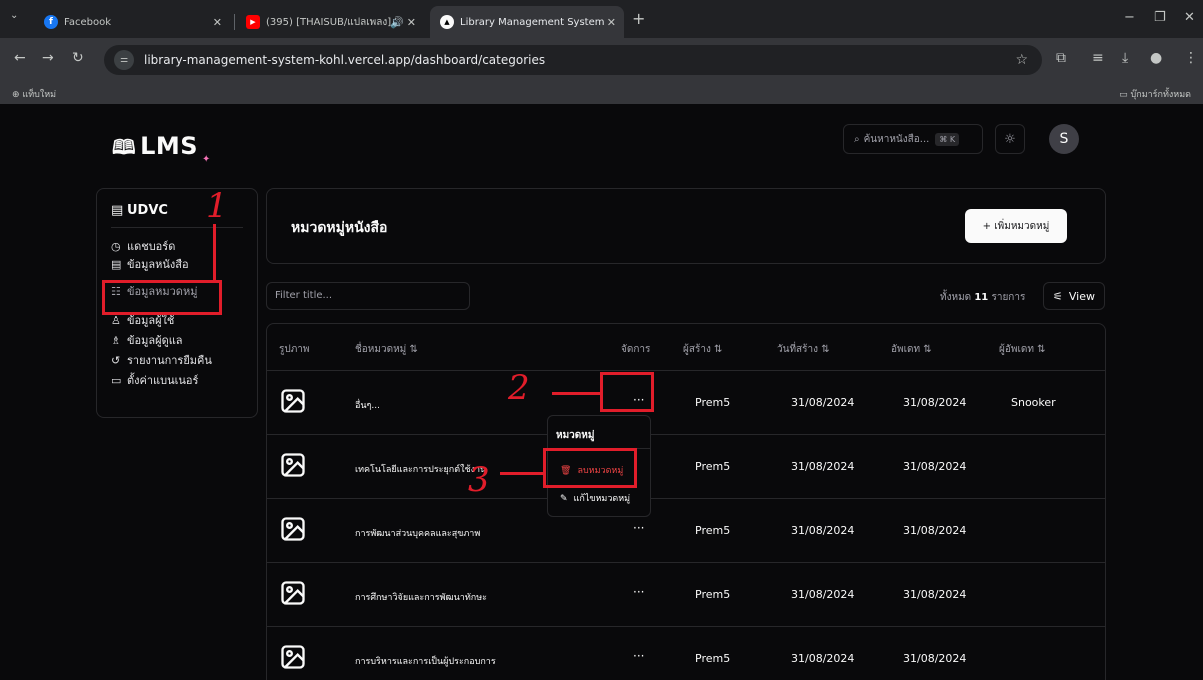  I want to click on bookmarks-bar: ⊕ แท็บใหม่ ▭ บุ๊กมาร์กทั้งหมด, so click(601, 93).